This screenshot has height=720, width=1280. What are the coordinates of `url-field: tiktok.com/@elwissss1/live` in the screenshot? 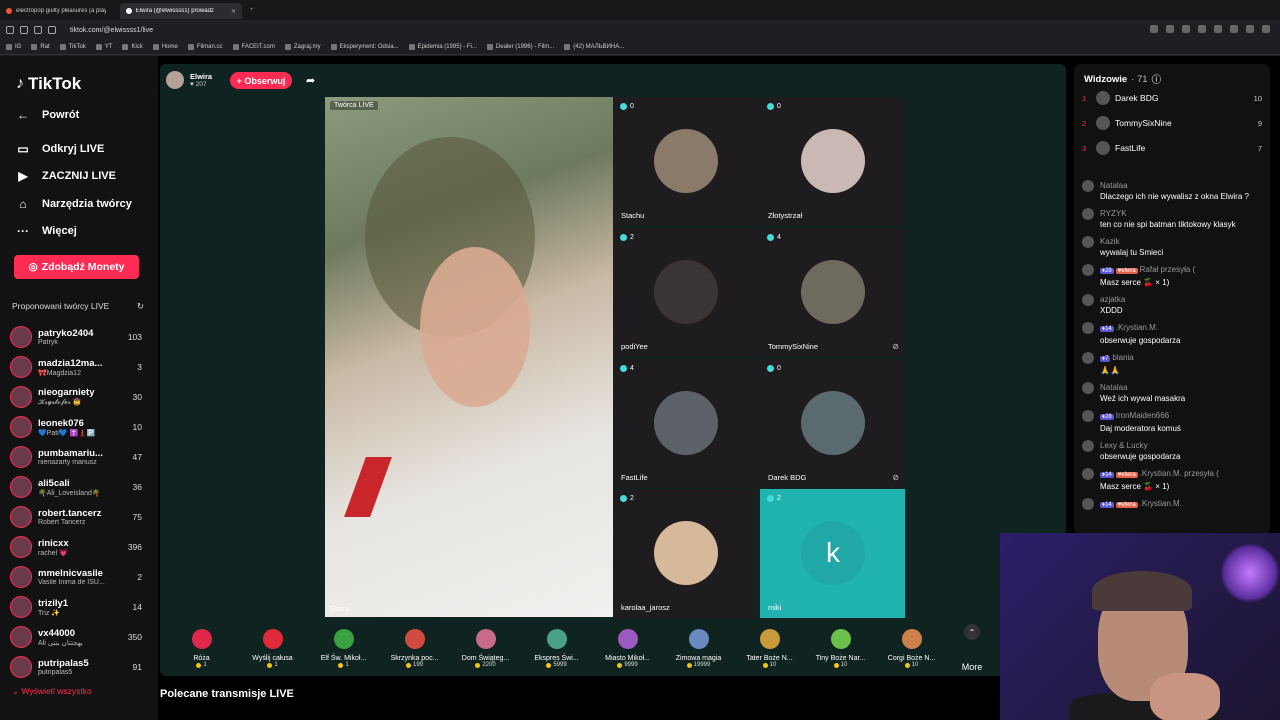 It's located at (111, 30).